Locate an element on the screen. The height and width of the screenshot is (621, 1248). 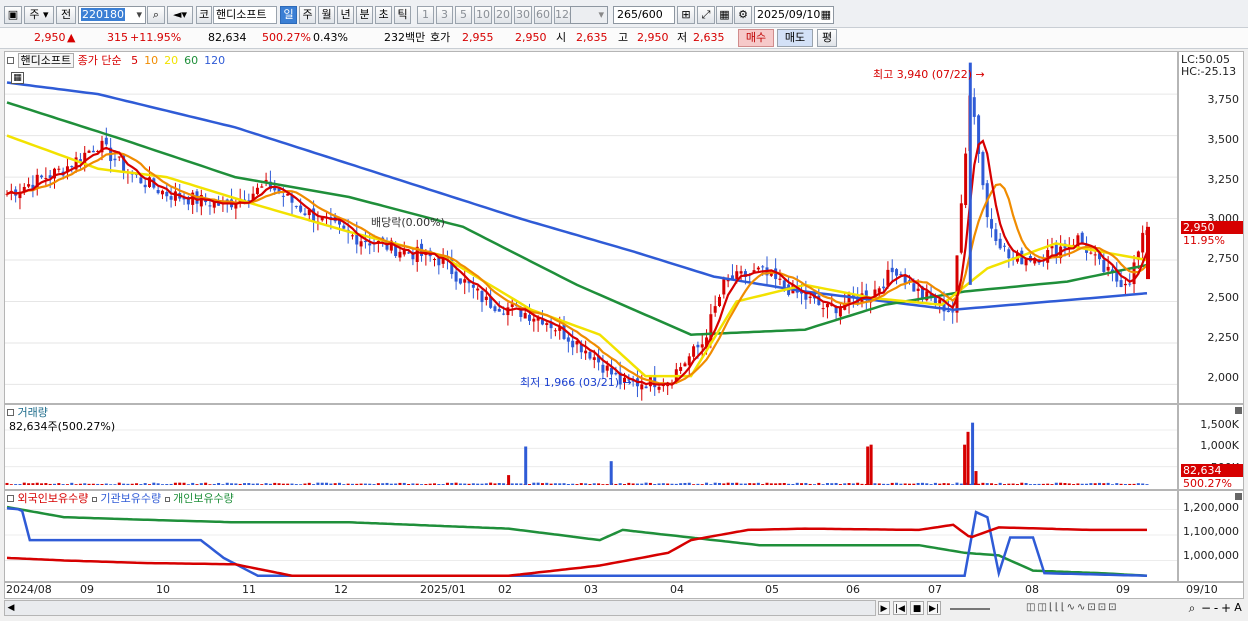
holdings-pane: 외국인보유수량 기관보유수량 개인보유수량 is located at coordinates (591, 536).